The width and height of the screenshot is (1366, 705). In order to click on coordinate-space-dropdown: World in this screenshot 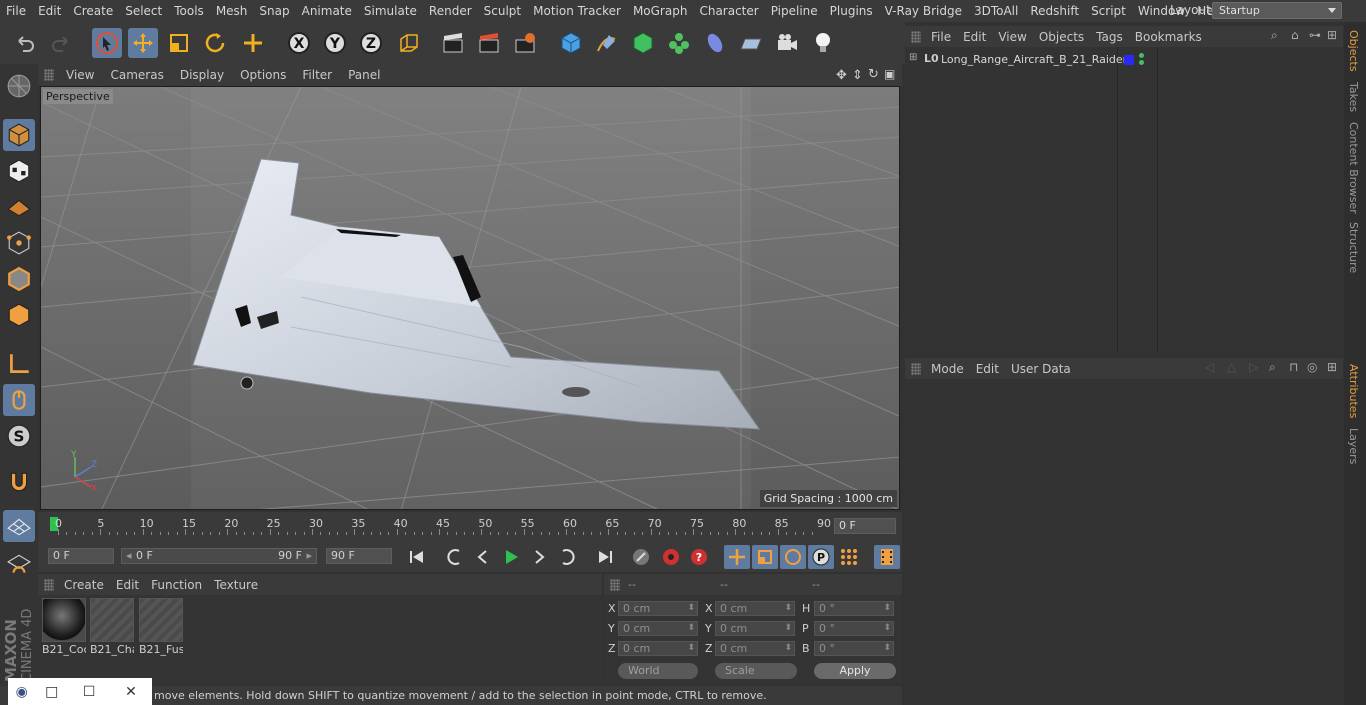, I will do `click(658, 671)`.